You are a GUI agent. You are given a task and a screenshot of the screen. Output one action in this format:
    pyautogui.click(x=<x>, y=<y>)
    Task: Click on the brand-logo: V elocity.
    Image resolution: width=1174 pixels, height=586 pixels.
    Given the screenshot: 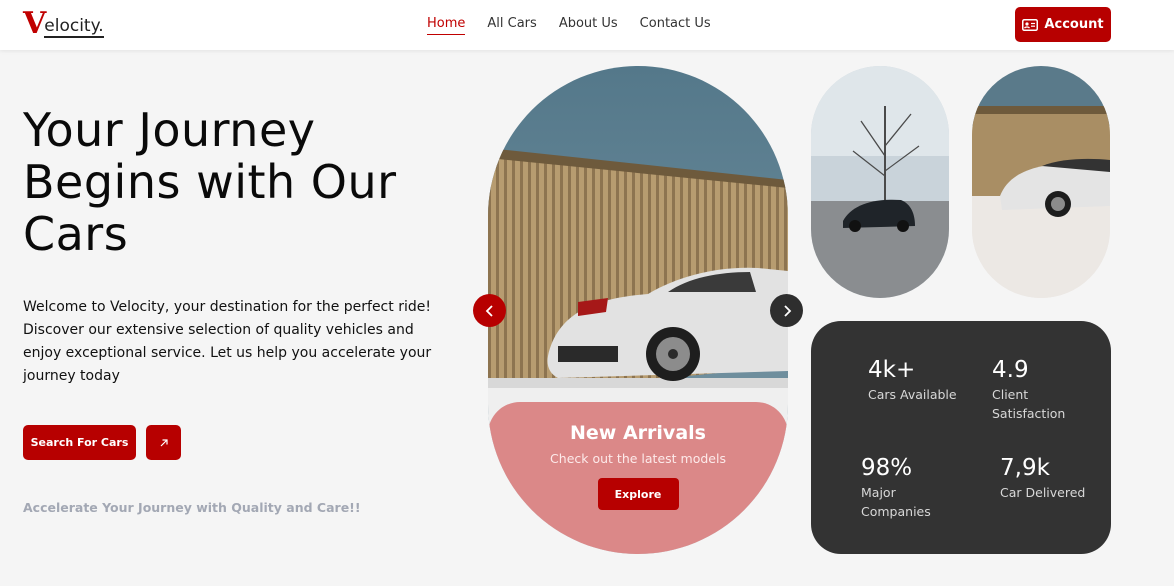 What is the action you would take?
    pyautogui.click(x=63, y=24)
    